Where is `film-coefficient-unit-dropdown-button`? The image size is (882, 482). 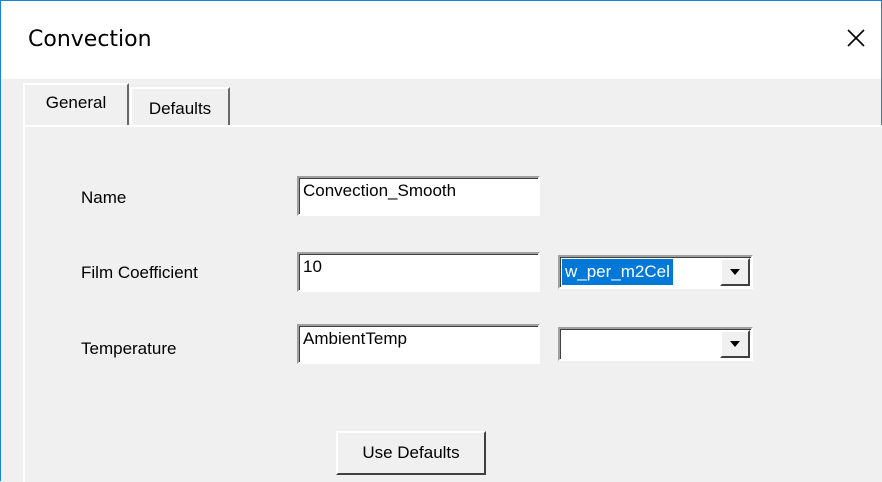 film-coefficient-unit-dropdown-button is located at coordinates (735, 272).